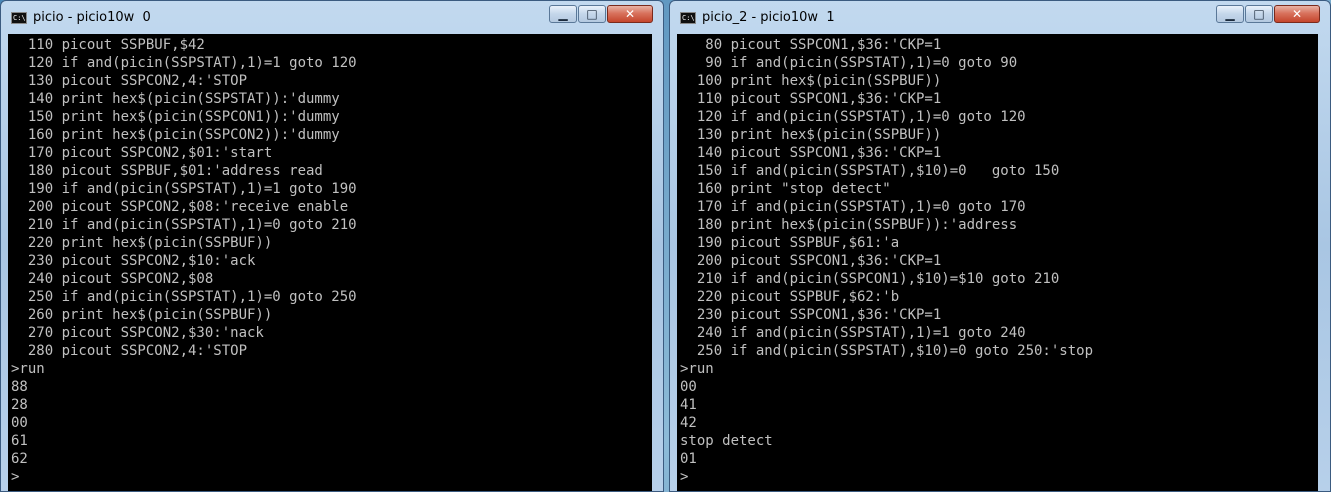 The height and width of the screenshot is (492, 1331). I want to click on console-line: 240 picout SSPCON2,$08, so click(112, 279).